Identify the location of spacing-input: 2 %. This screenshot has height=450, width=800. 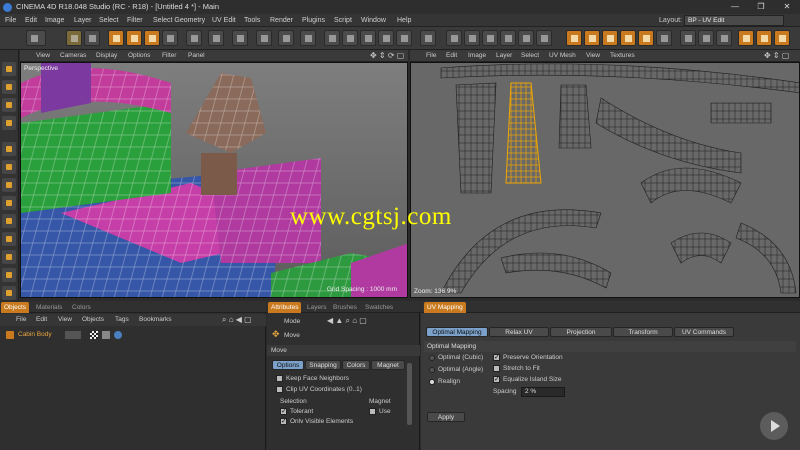
(543, 392).